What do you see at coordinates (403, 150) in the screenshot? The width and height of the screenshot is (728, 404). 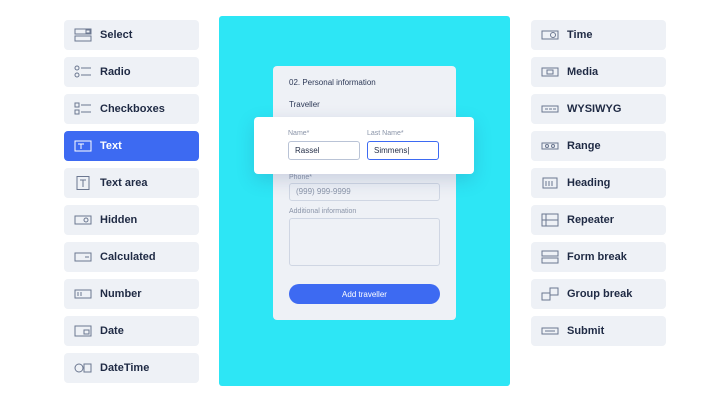 I see `last-name-input: Simmens|` at bounding box center [403, 150].